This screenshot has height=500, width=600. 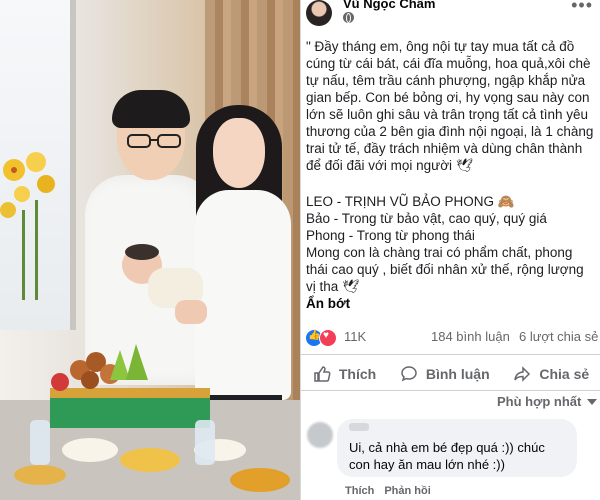 What do you see at coordinates (328, 338) in the screenshot?
I see `love-reaction-icon` at bounding box center [328, 338].